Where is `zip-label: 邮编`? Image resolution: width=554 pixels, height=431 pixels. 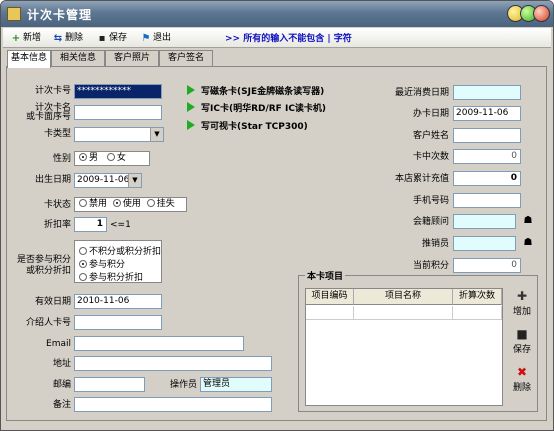
zip-label: 邮编 is located at coordinates (61, 385).